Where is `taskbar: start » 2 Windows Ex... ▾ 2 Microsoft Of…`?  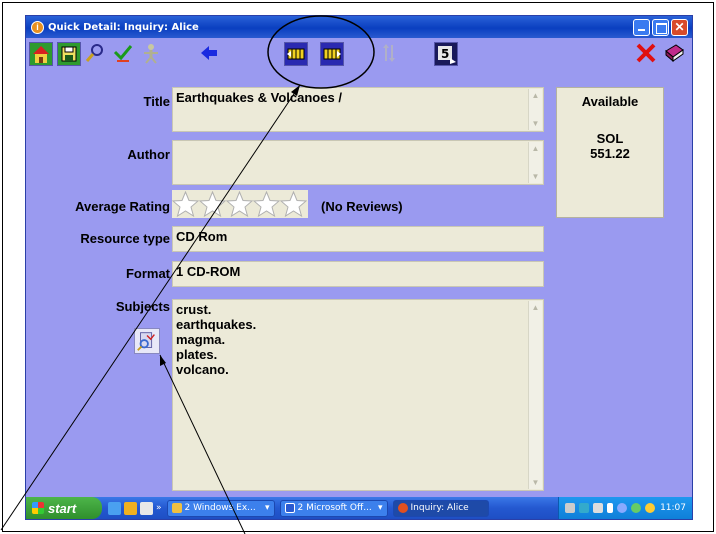
taskbar: start » 2 Windows Ex... ▾ 2 Microsoft Of… is located at coordinates (359, 508).